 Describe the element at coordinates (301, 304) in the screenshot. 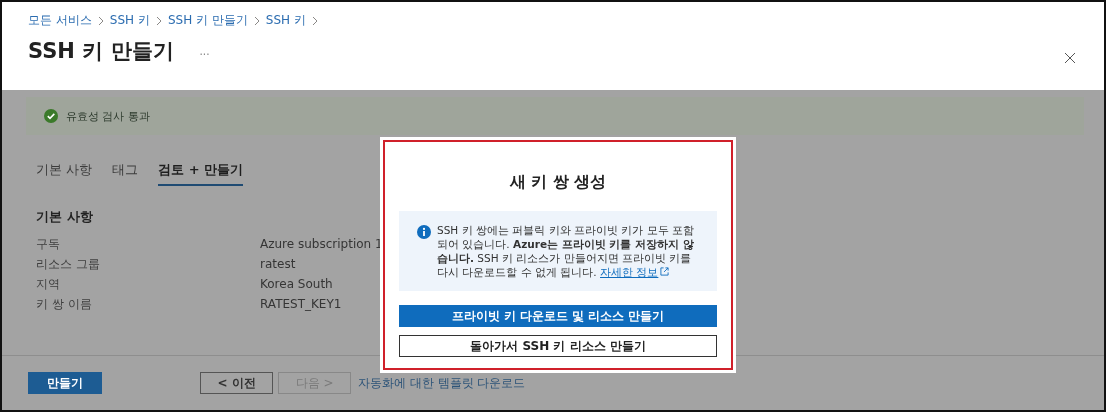

I see `field-value: RATEST_KEY1` at that location.